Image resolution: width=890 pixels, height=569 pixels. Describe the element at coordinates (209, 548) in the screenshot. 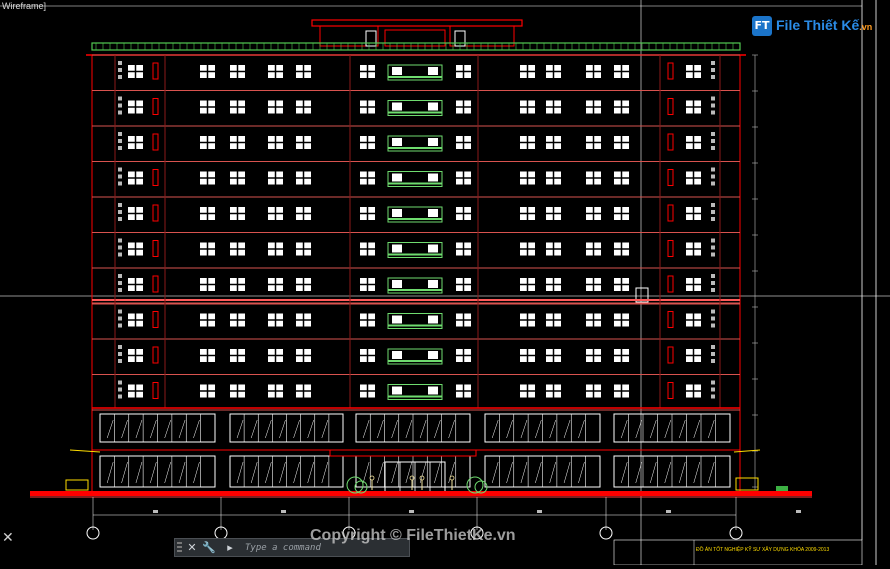

I see `settings-icon: 🔧` at that location.